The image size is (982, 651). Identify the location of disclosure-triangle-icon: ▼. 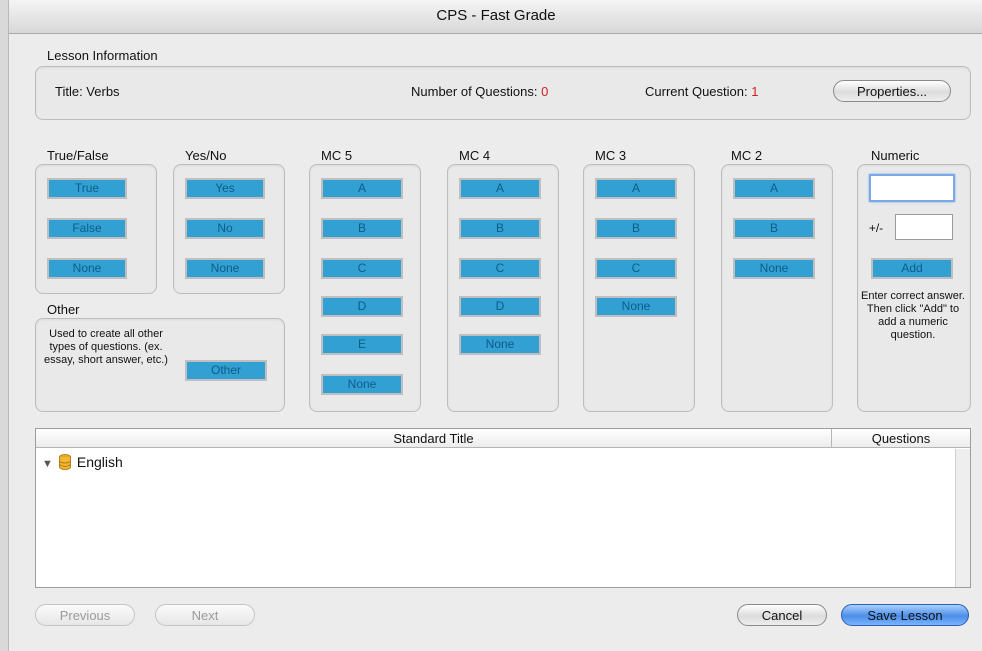
(47, 464).